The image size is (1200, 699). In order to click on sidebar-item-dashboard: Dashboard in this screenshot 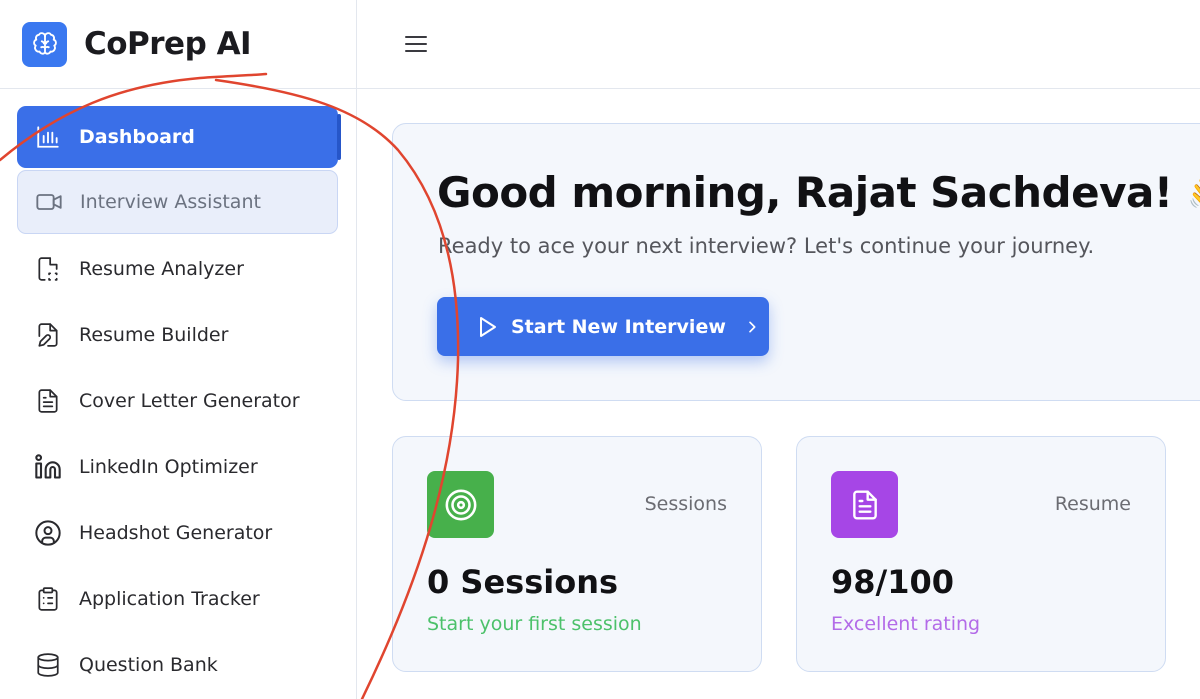, I will do `click(179, 137)`.